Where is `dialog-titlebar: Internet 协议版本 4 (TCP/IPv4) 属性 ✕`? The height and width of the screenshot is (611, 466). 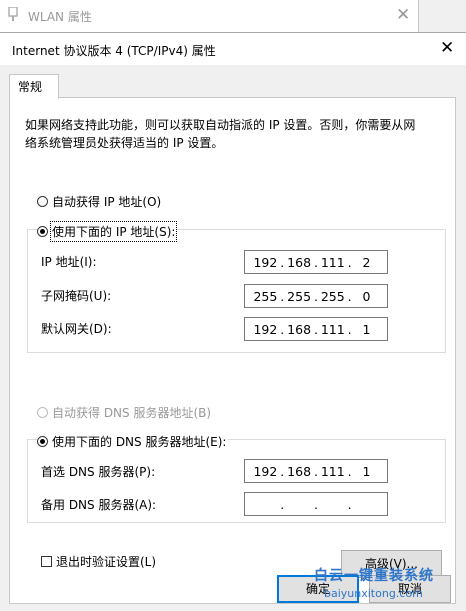 dialog-titlebar: Internet 协议版本 4 (TCP/IPv4) 属性 ✕ is located at coordinates (233, 49).